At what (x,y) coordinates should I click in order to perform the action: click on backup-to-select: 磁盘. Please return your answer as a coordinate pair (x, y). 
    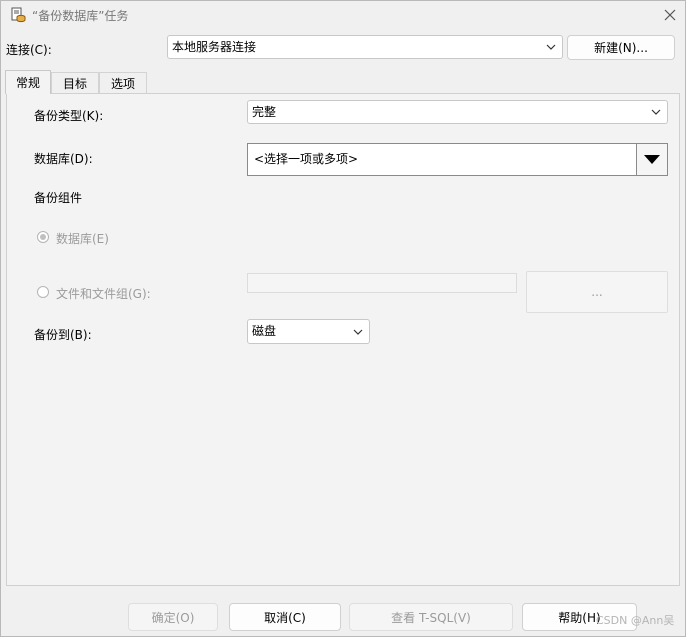
    Looking at the image, I should click on (308, 331).